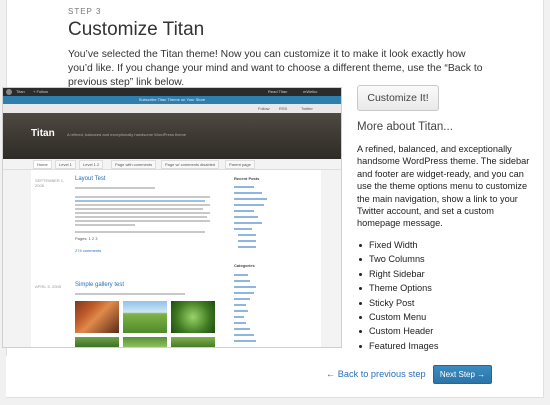  What do you see at coordinates (136, 29) in the screenshot?
I see `page-title: Customize Titan` at bounding box center [136, 29].